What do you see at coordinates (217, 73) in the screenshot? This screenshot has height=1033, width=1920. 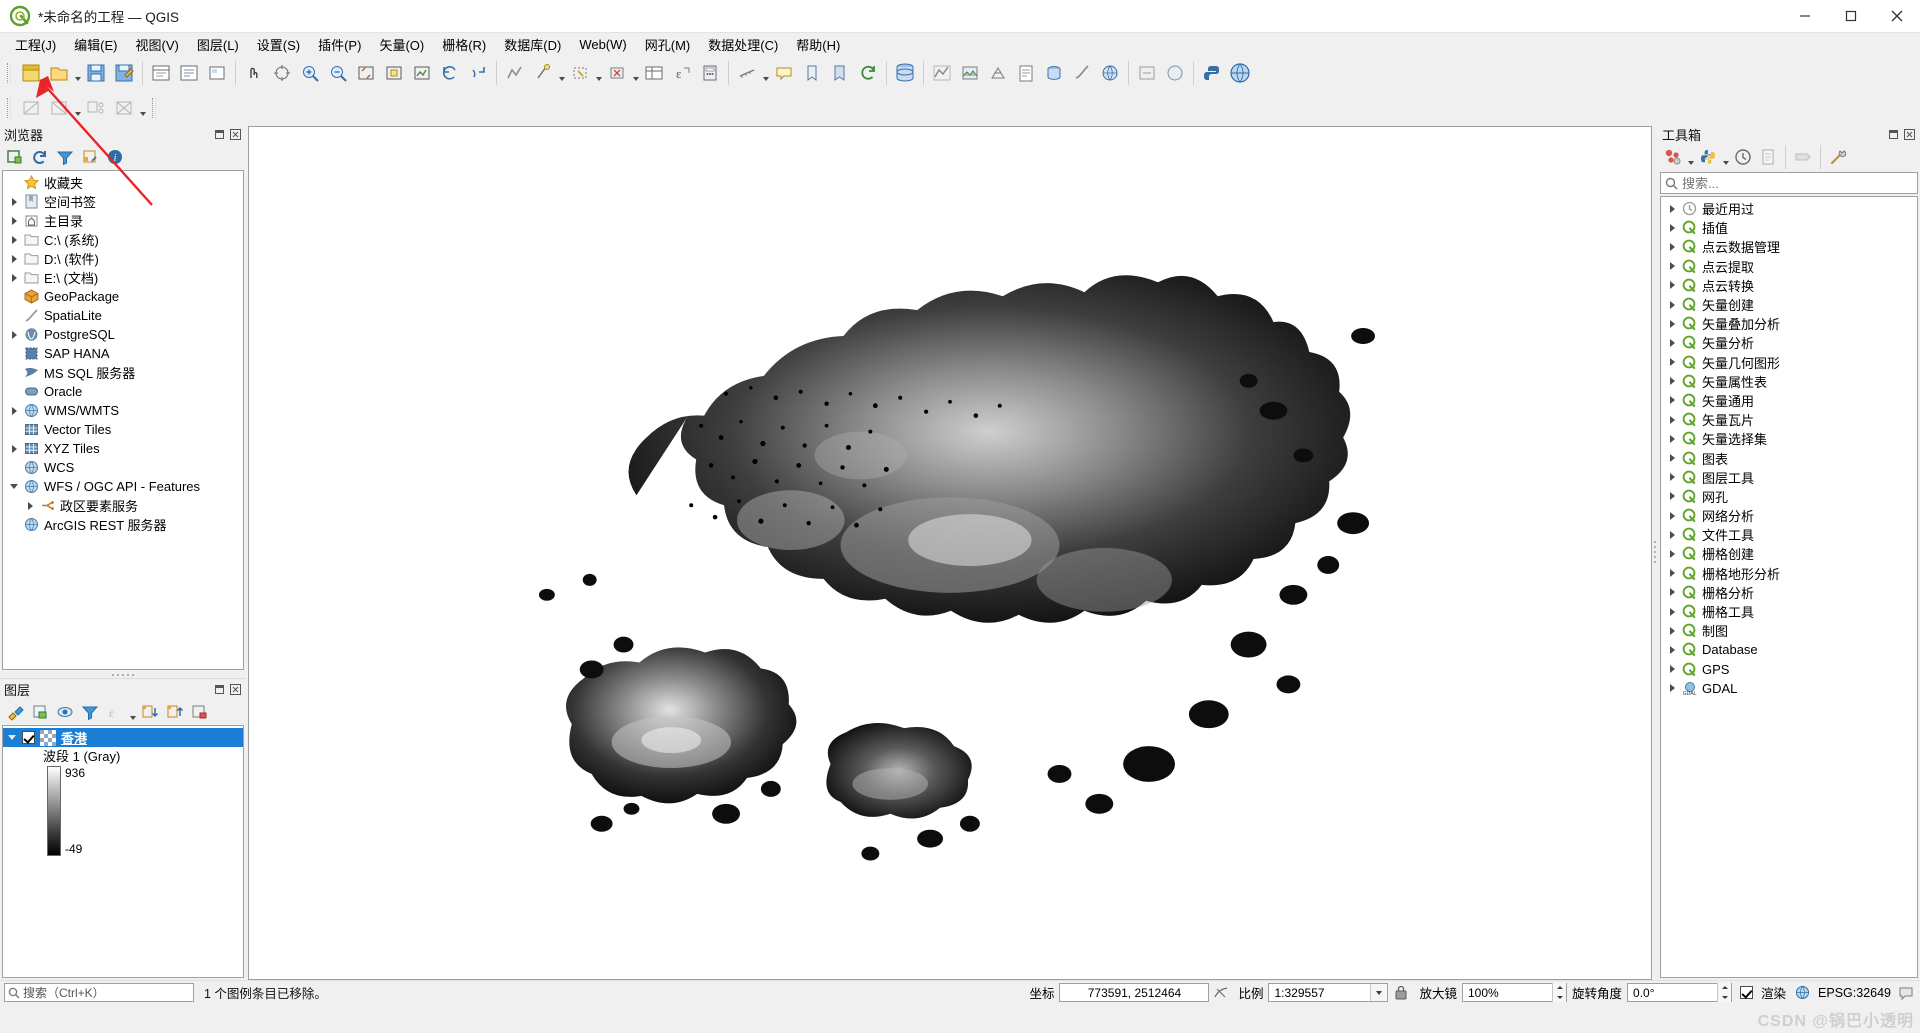 I see `show-layouts-icon` at bounding box center [217, 73].